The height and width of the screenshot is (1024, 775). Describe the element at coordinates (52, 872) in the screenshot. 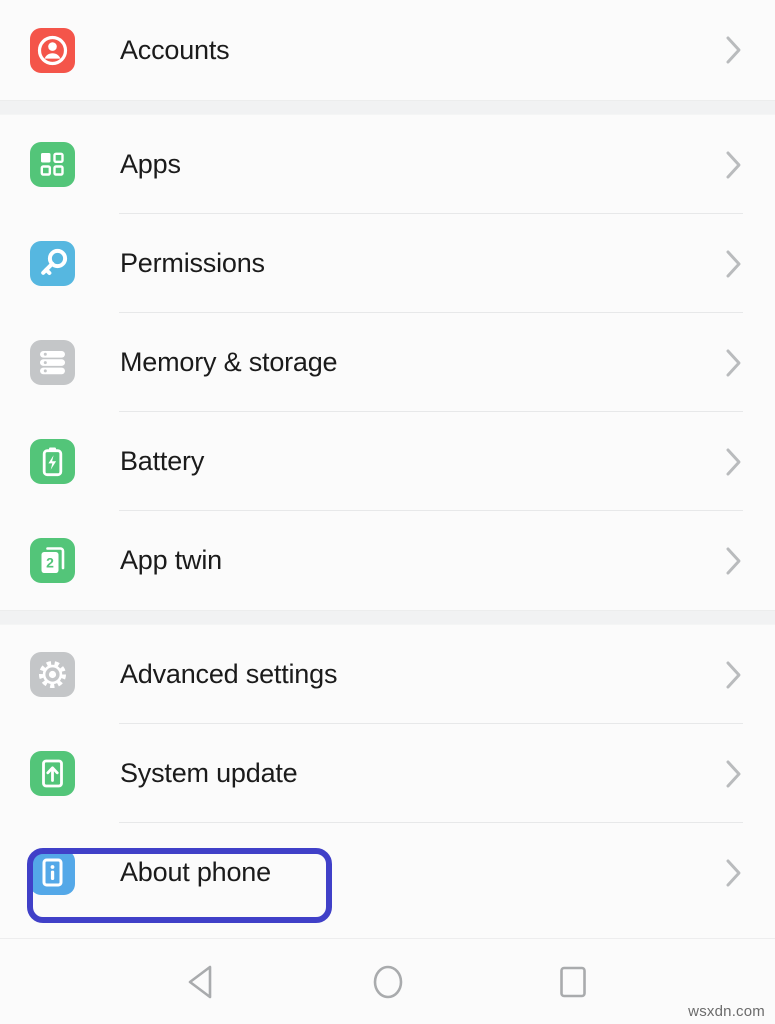

I see `phone-info-icon` at that location.